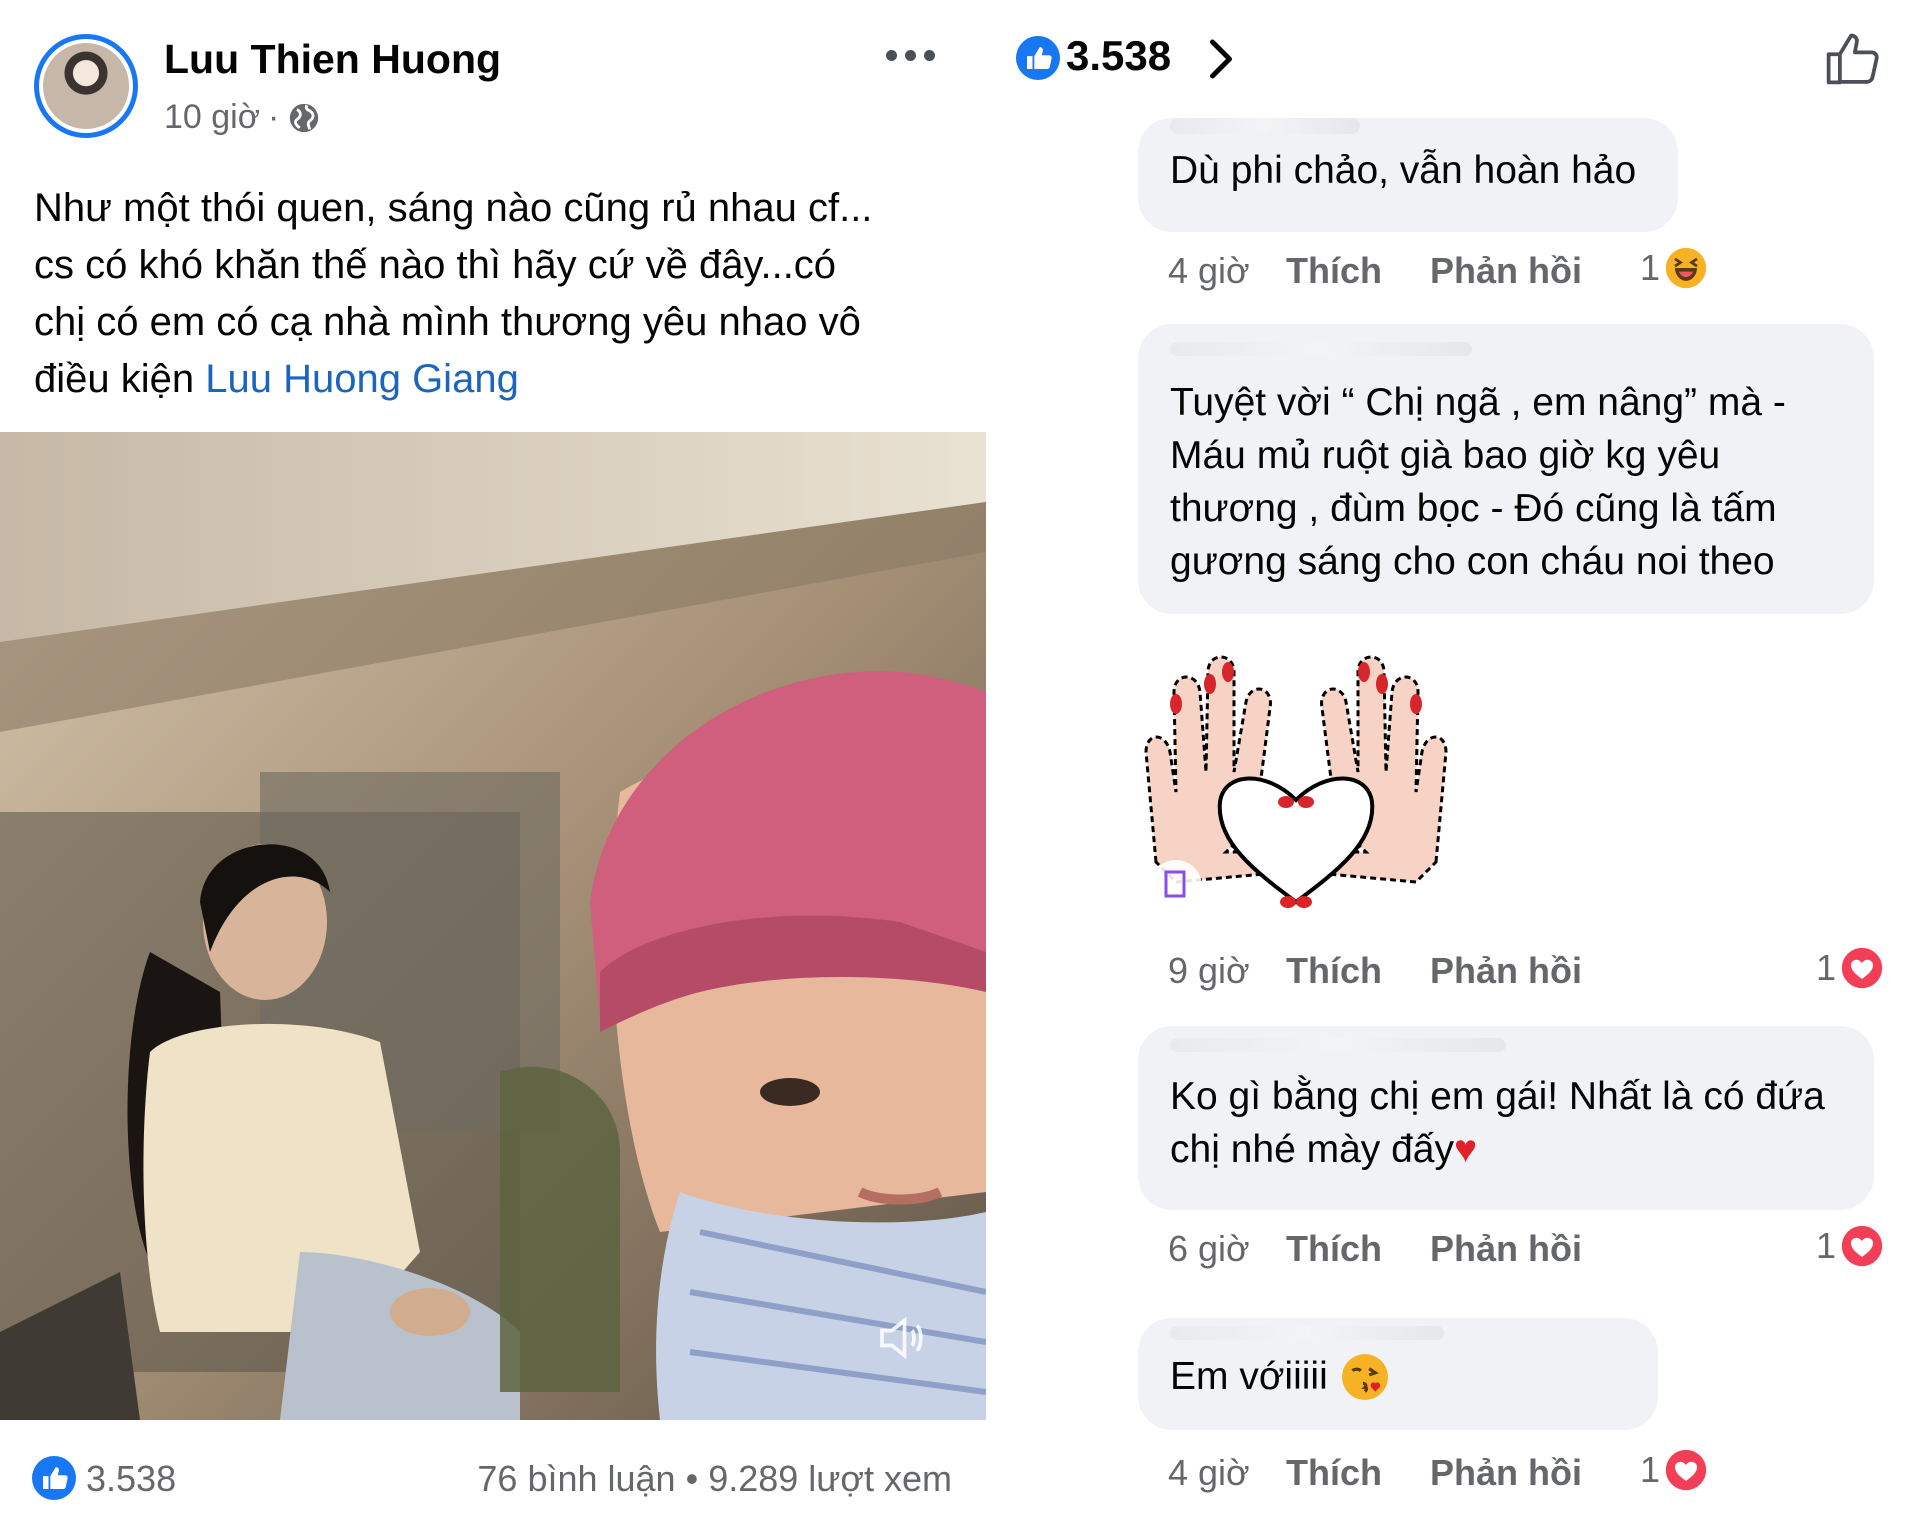 The image size is (1920, 1536). I want to click on like-count: 3.538, so click(131, 1479).